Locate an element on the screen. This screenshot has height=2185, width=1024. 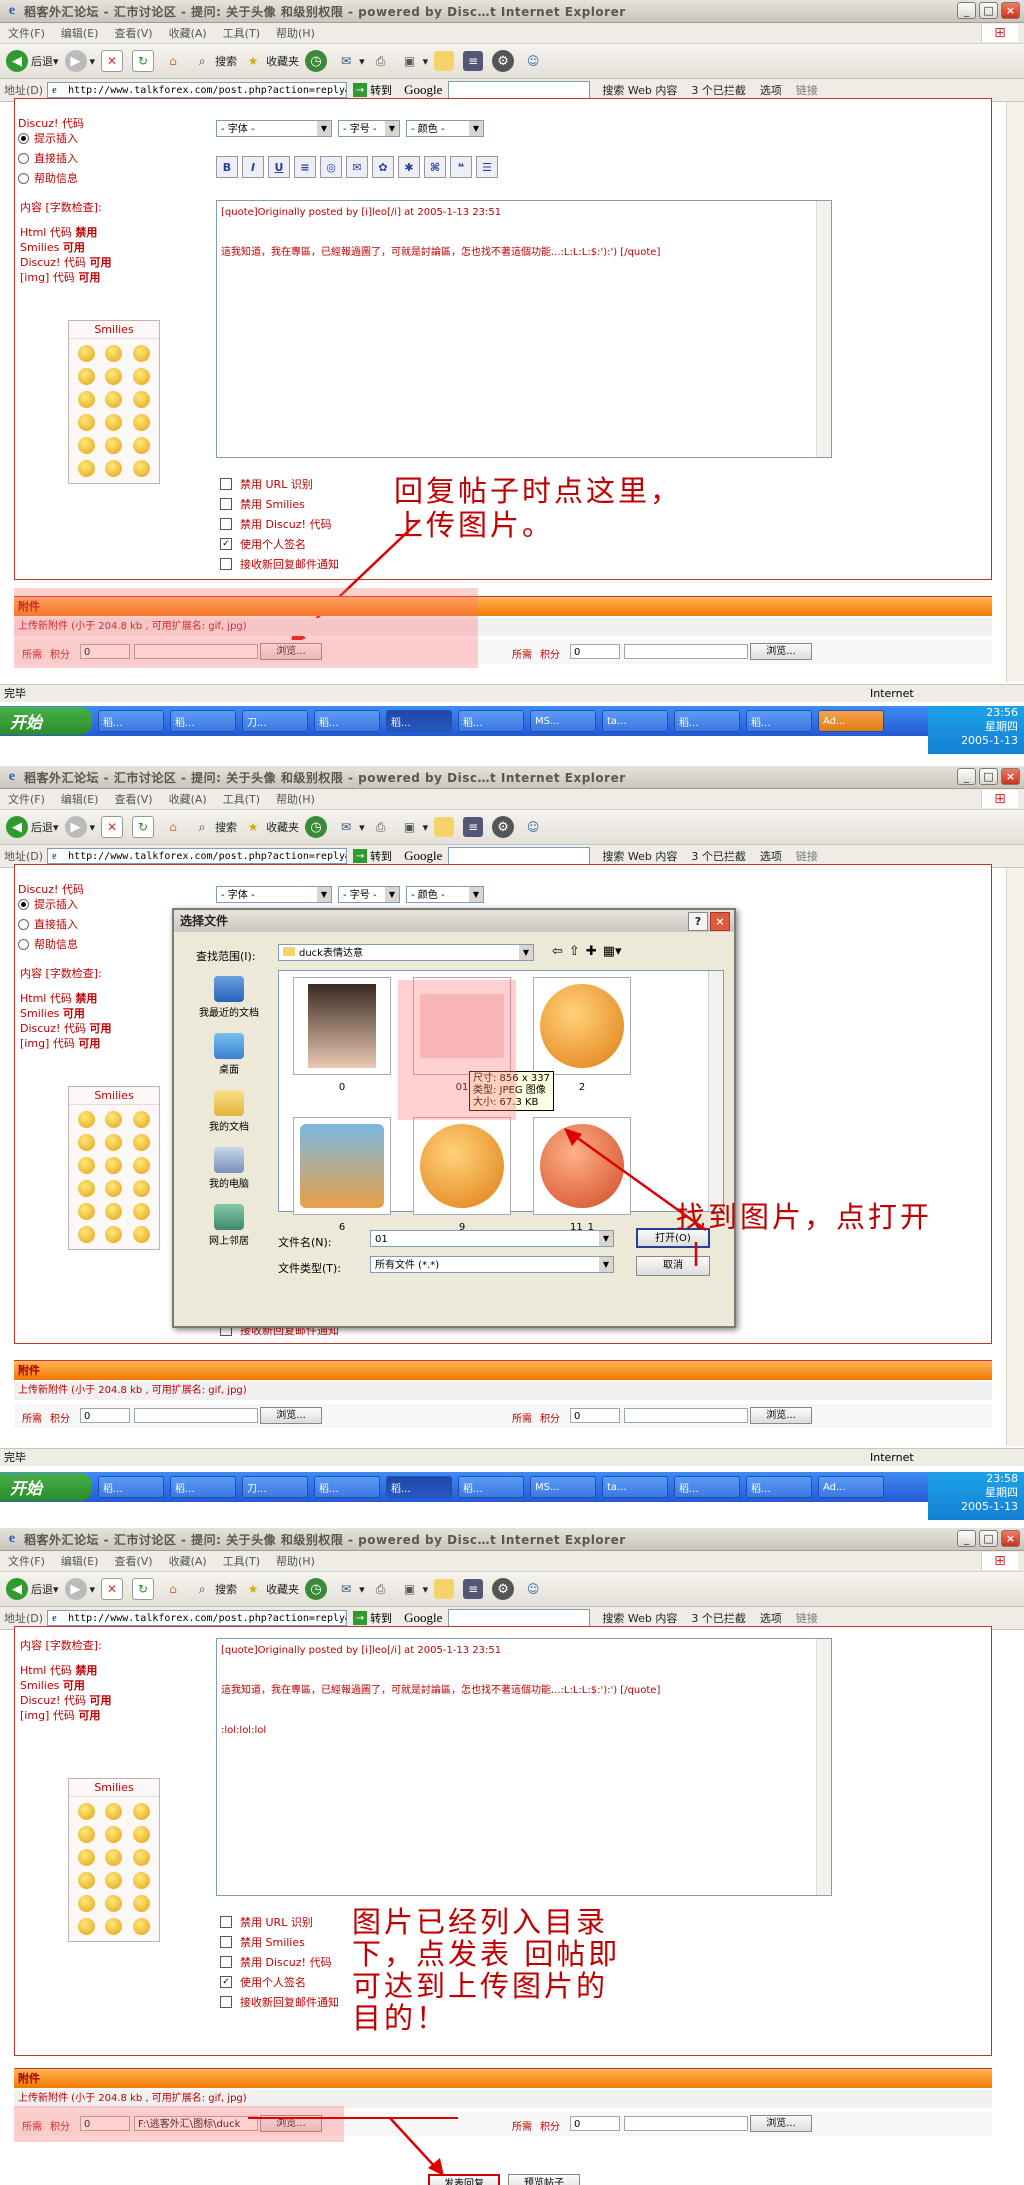
popup-blocked-button: 3 个已拦截 is located at coordinates (718, 1618).